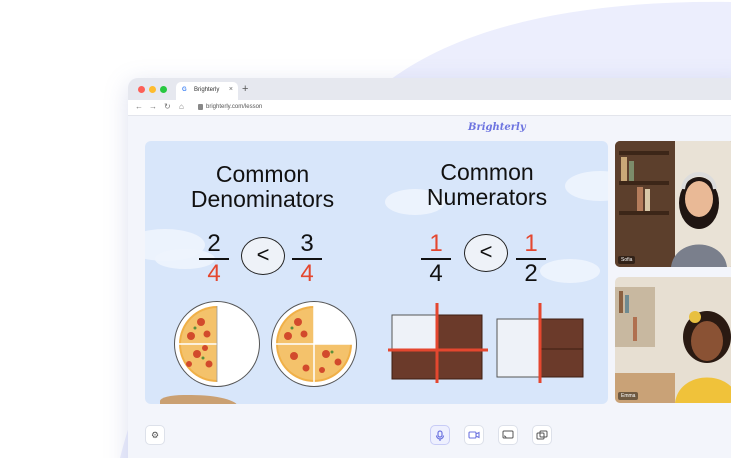 The image size is (731, 458). What do you see at coordinates (497, 127) in the screenshot?
I see `brighterly-logo: Brighterly` at bounding box center [497, 127].